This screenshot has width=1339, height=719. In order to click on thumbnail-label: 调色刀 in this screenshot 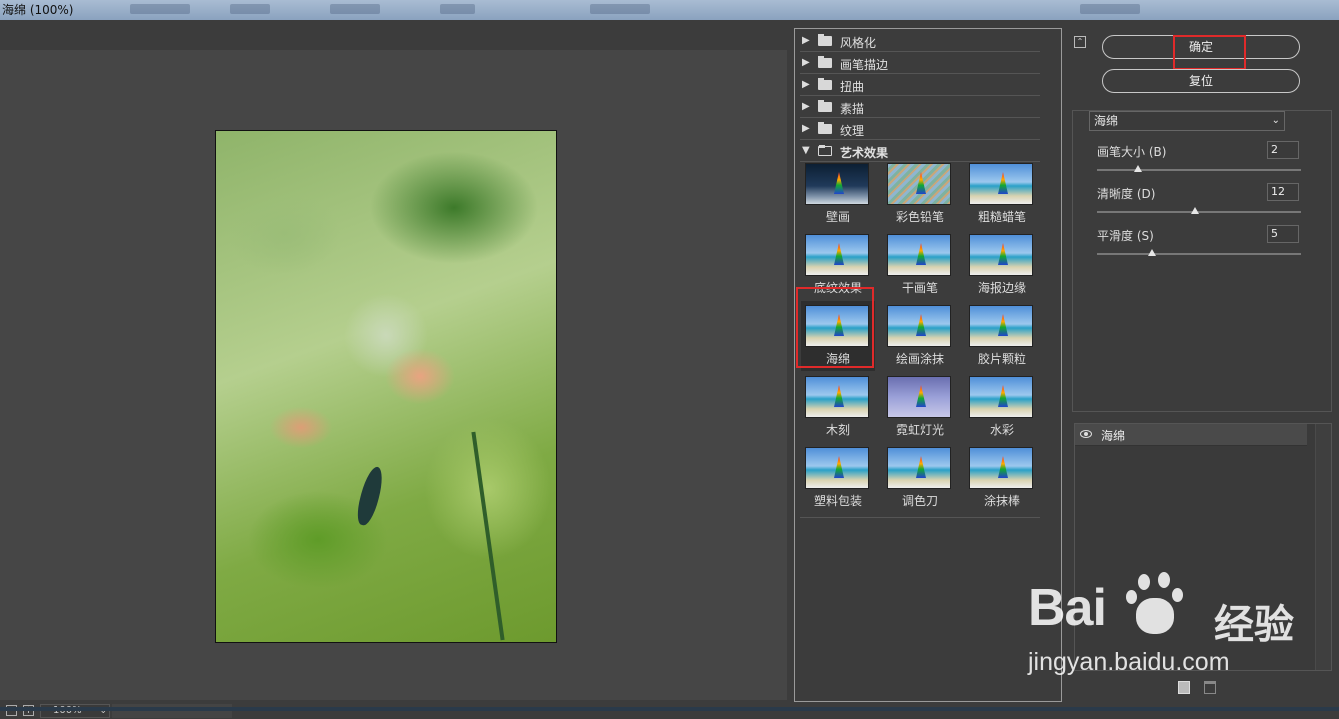, I will do `click(919, 501)`.